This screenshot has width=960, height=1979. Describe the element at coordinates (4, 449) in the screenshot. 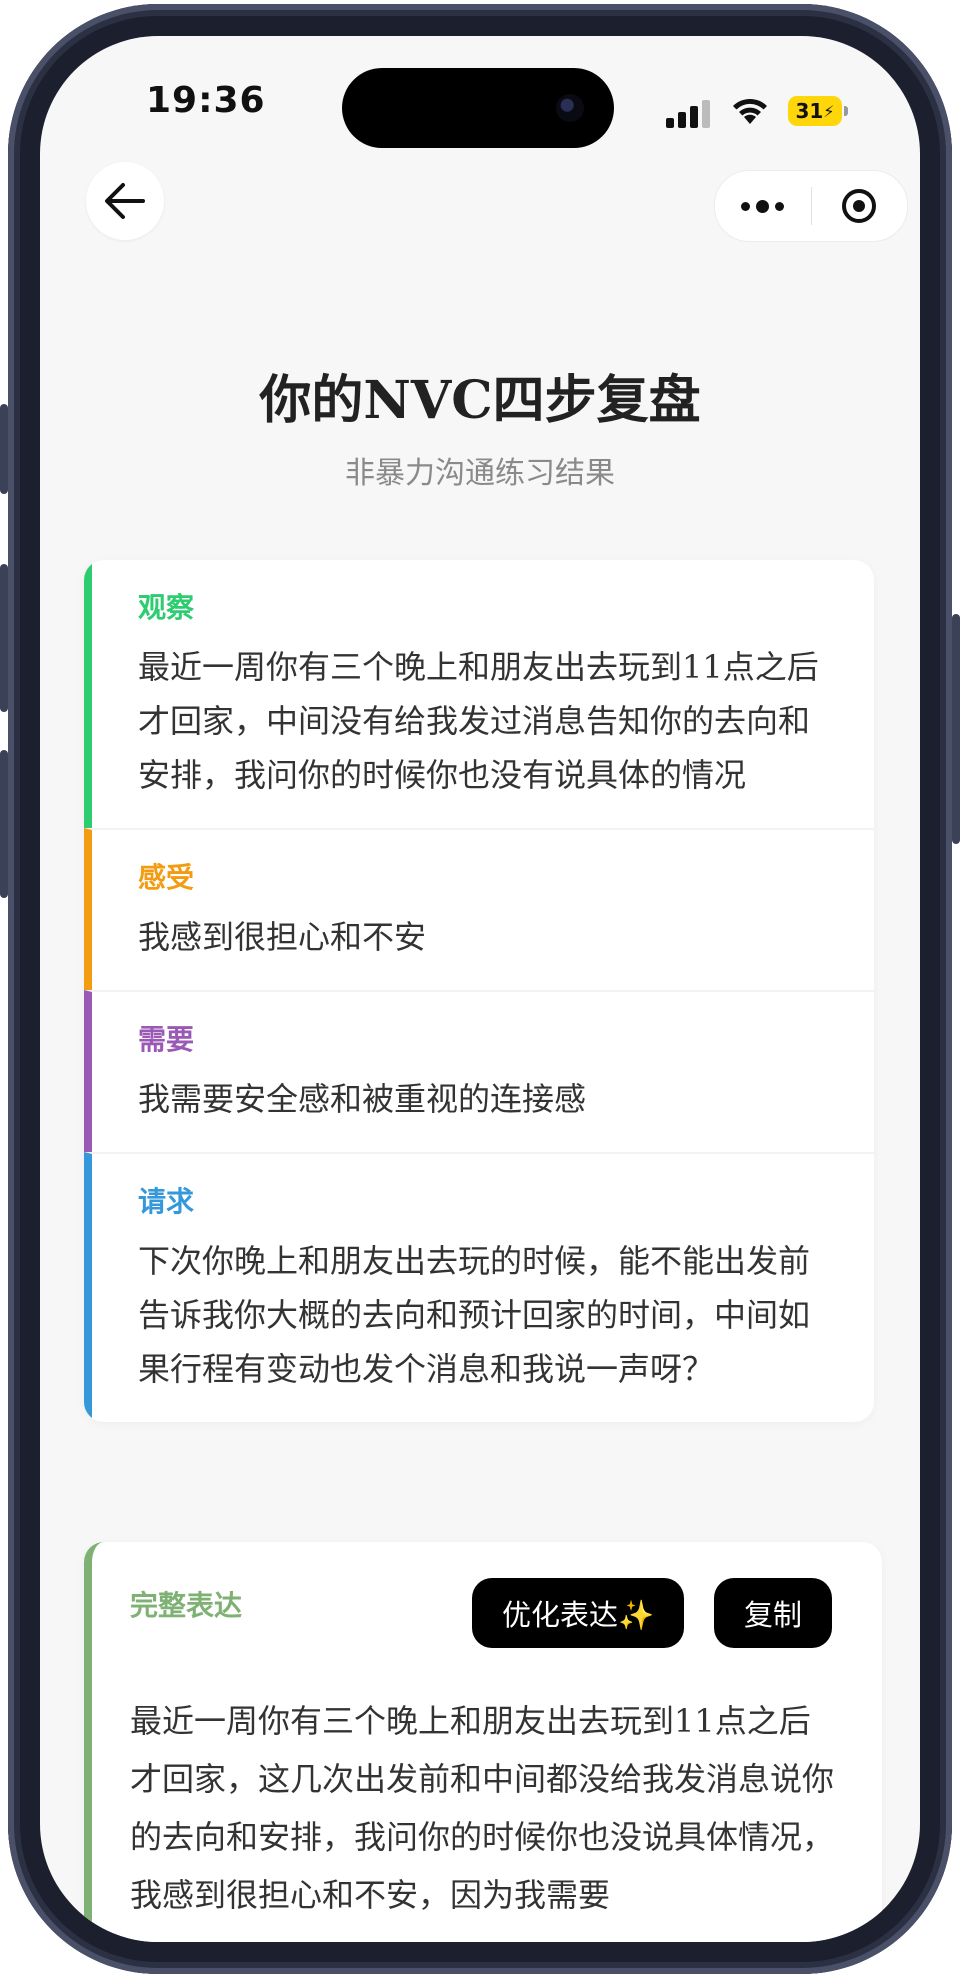

I see `silent-switch` at that location.